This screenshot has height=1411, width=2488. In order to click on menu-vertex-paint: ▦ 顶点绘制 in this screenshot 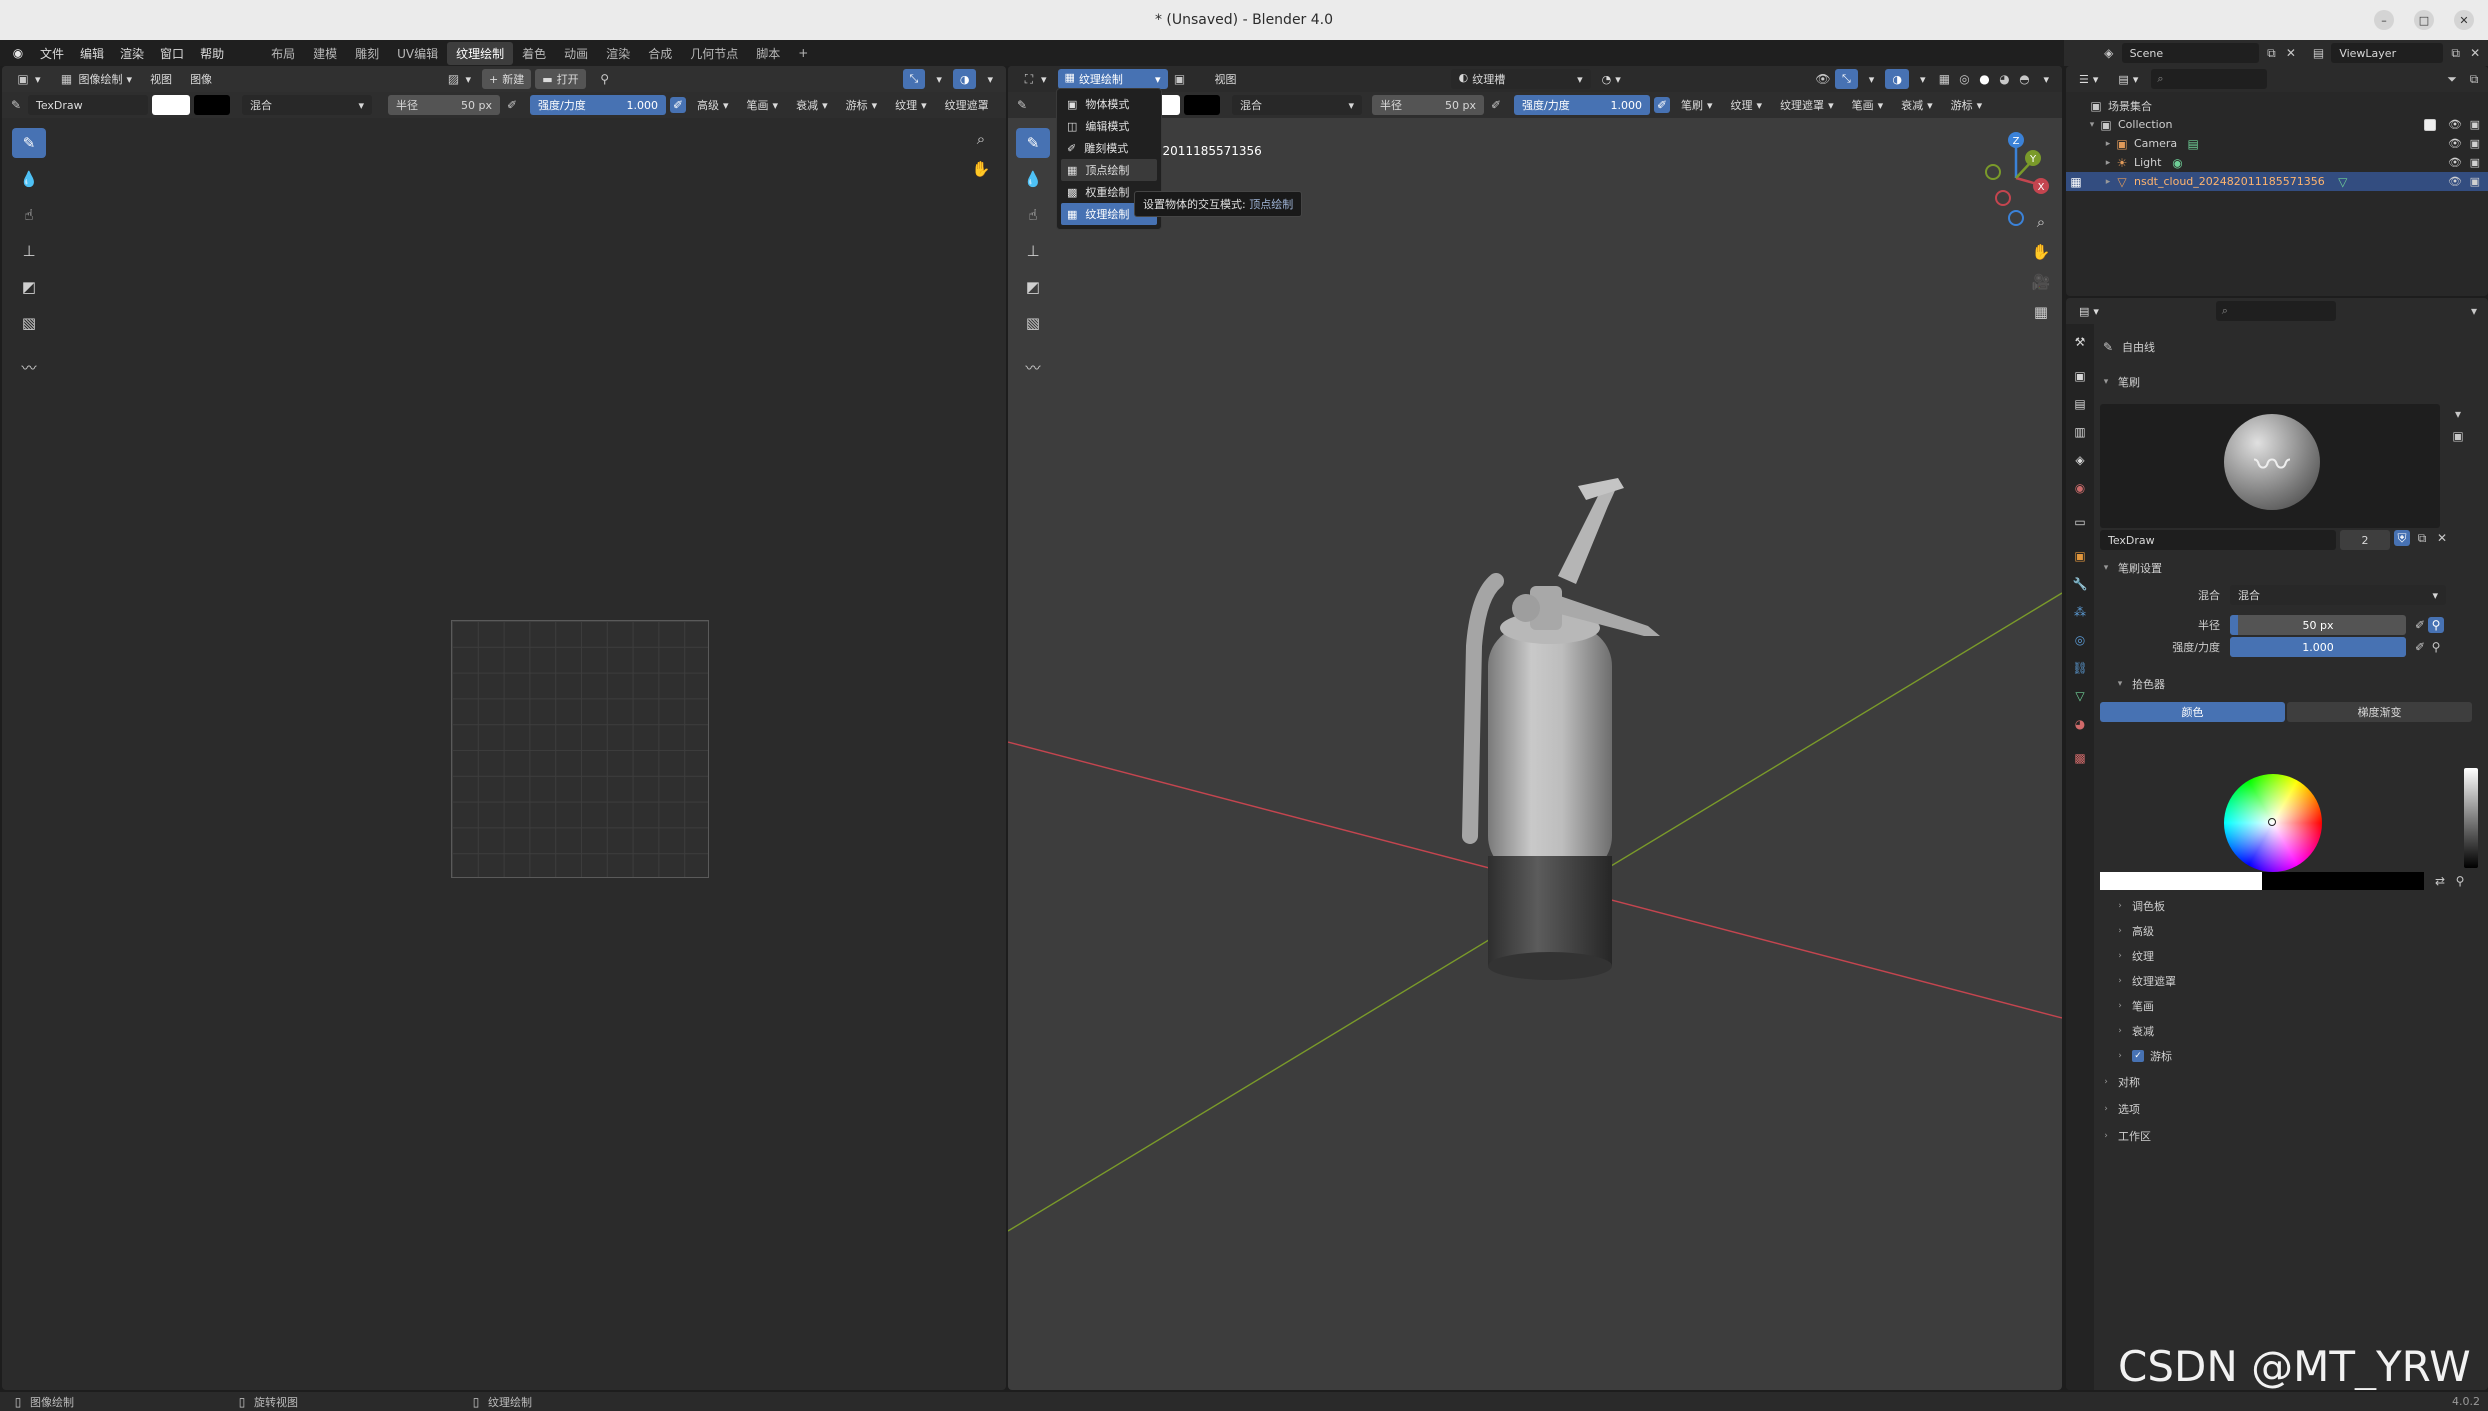, I will do `click(1109, 170)`.